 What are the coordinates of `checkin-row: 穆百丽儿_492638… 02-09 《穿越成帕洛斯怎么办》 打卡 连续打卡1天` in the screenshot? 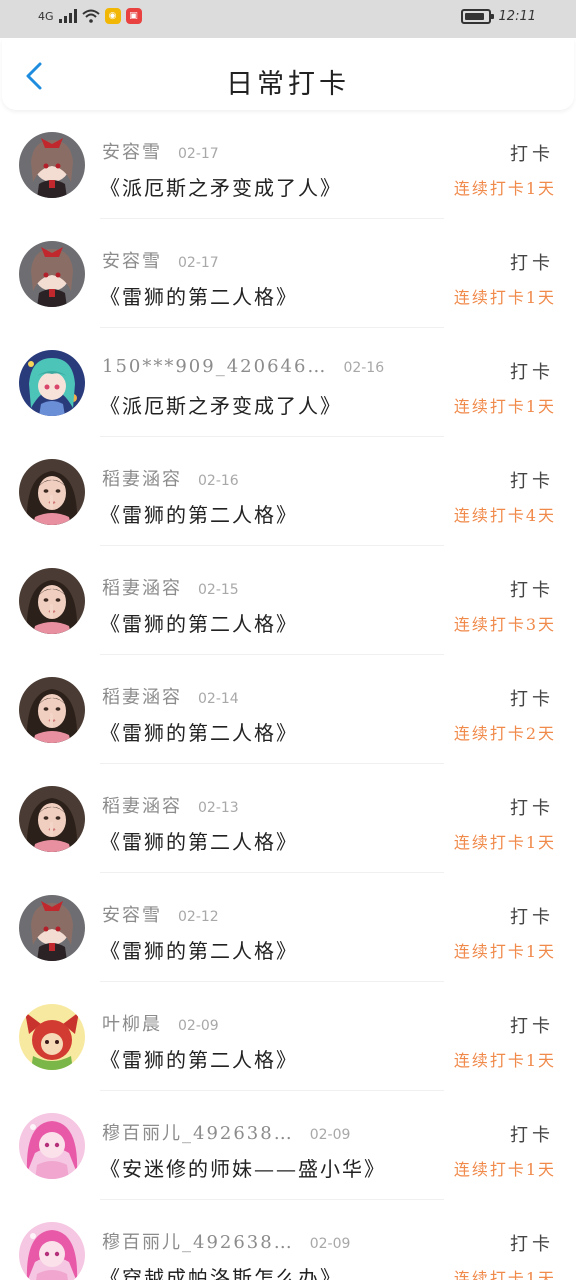 It's located at (288, 1240).